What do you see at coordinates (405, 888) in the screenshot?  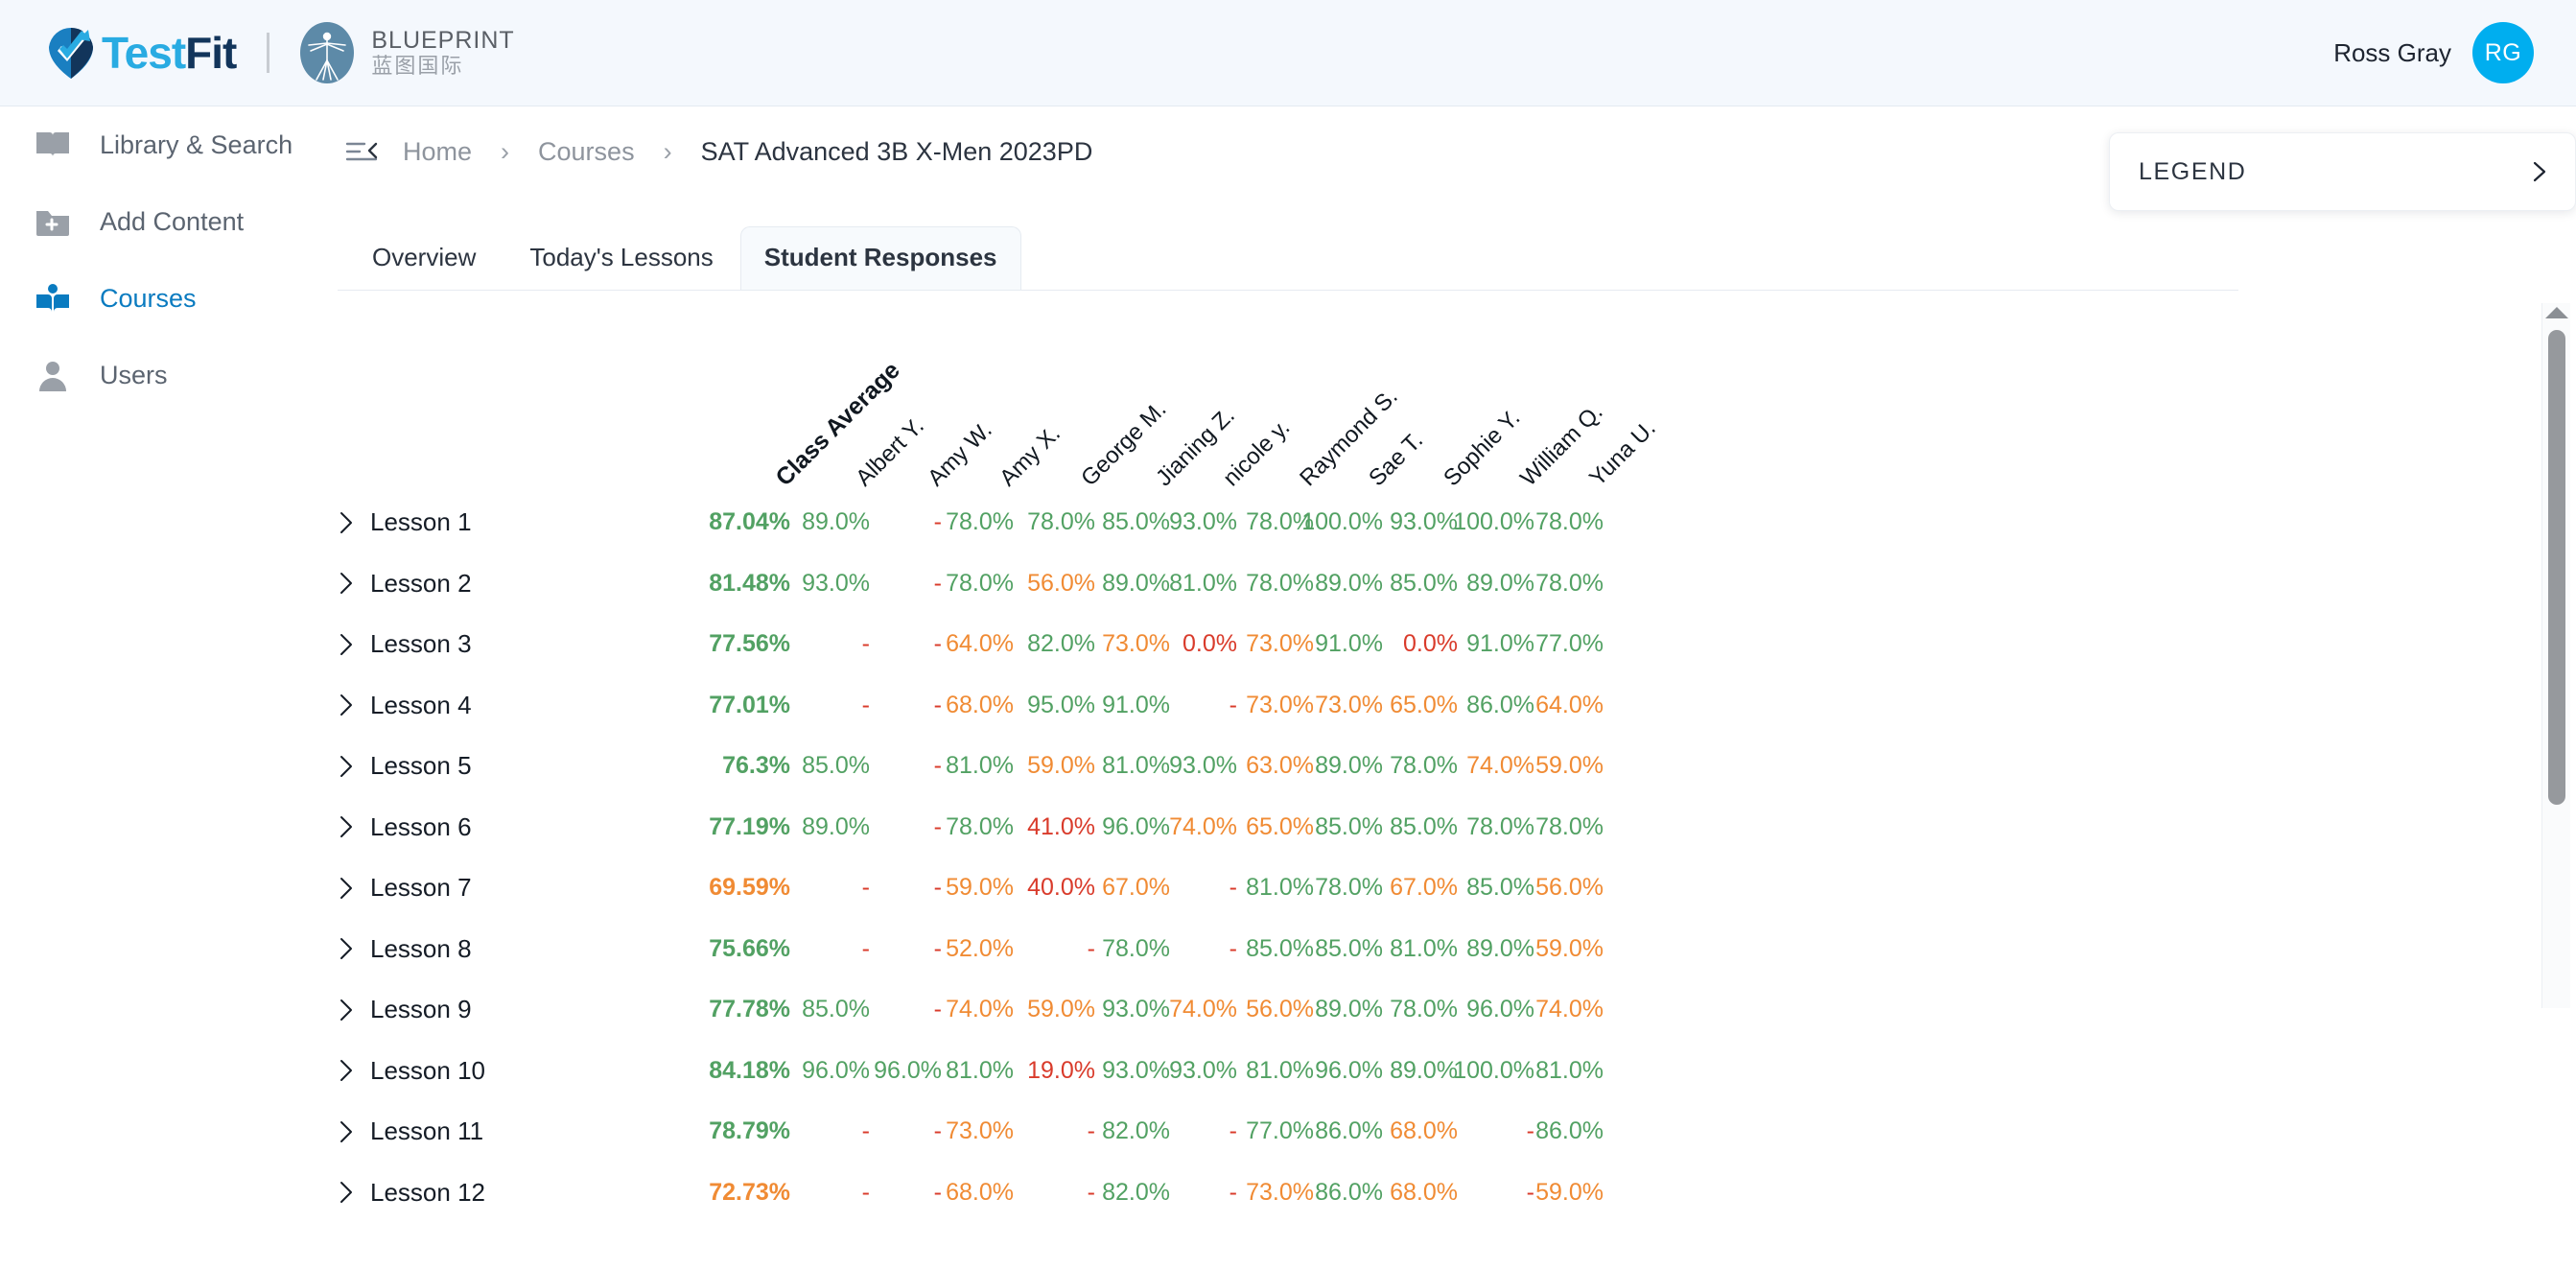 I see `lesson-row-toggle: Lesson 7` at bounding box center [405, 888].